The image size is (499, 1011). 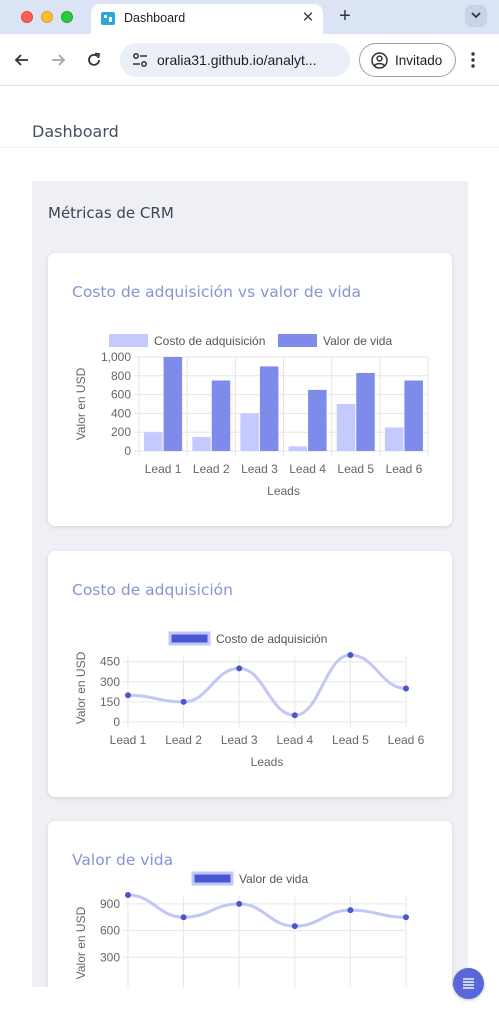 I want to click on back-arrow-icon, so click(x=22, y=60).